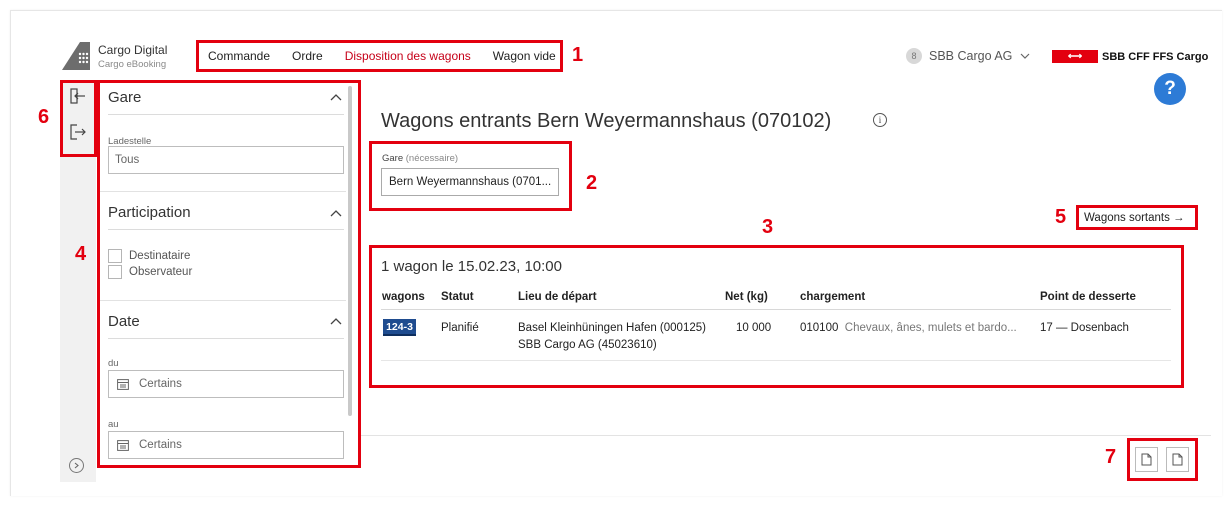 This screenshot has width=1228, height=506. Describe the element at coordinates (403, 297) in the screenshot. I see `column-header: wagons` at that location.